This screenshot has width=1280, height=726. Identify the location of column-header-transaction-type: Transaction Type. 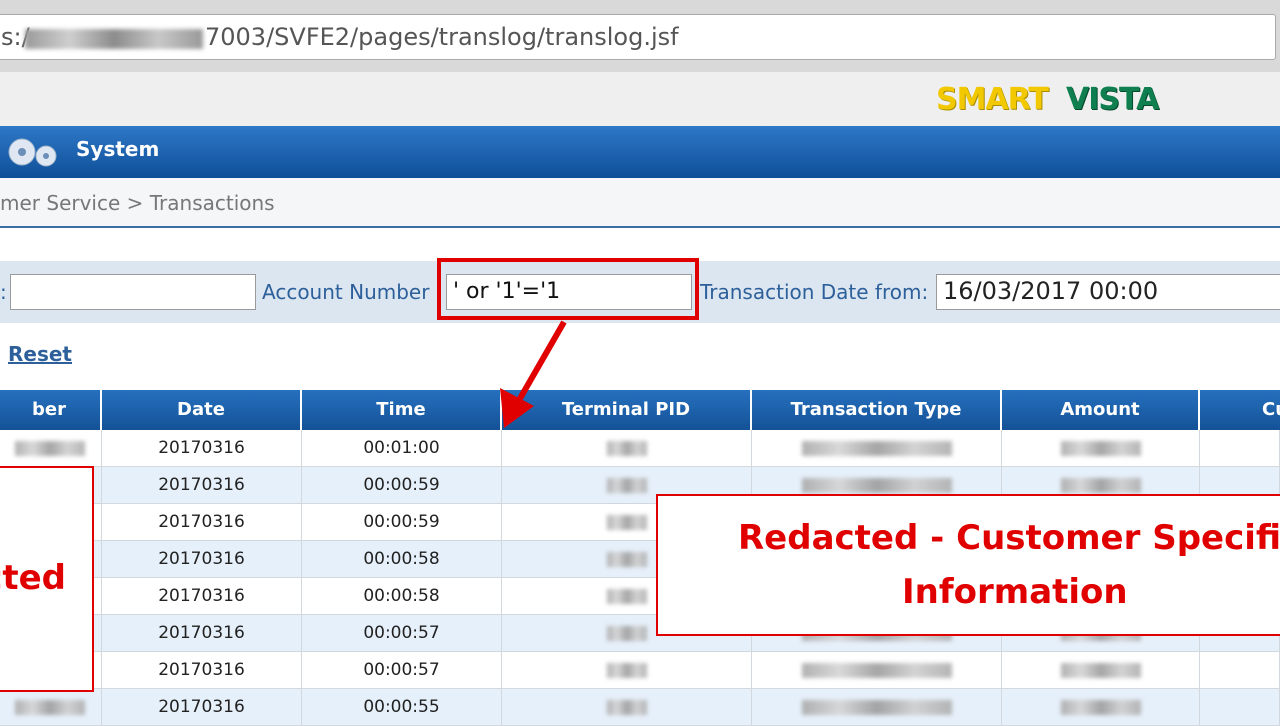
(877, 410).